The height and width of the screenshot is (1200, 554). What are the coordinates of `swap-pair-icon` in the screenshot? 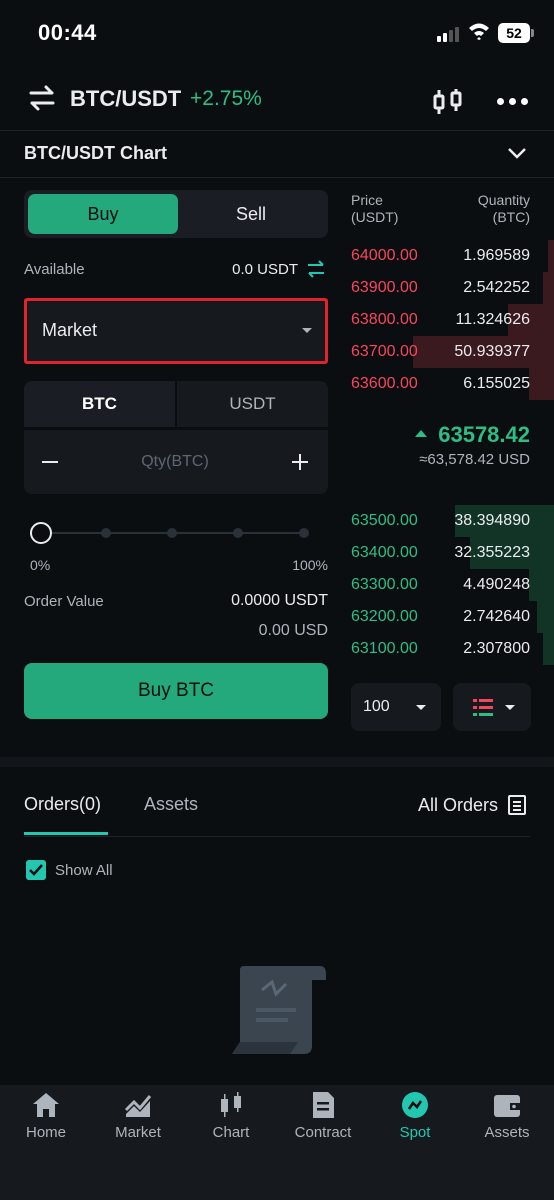 It's located at (42, 98).